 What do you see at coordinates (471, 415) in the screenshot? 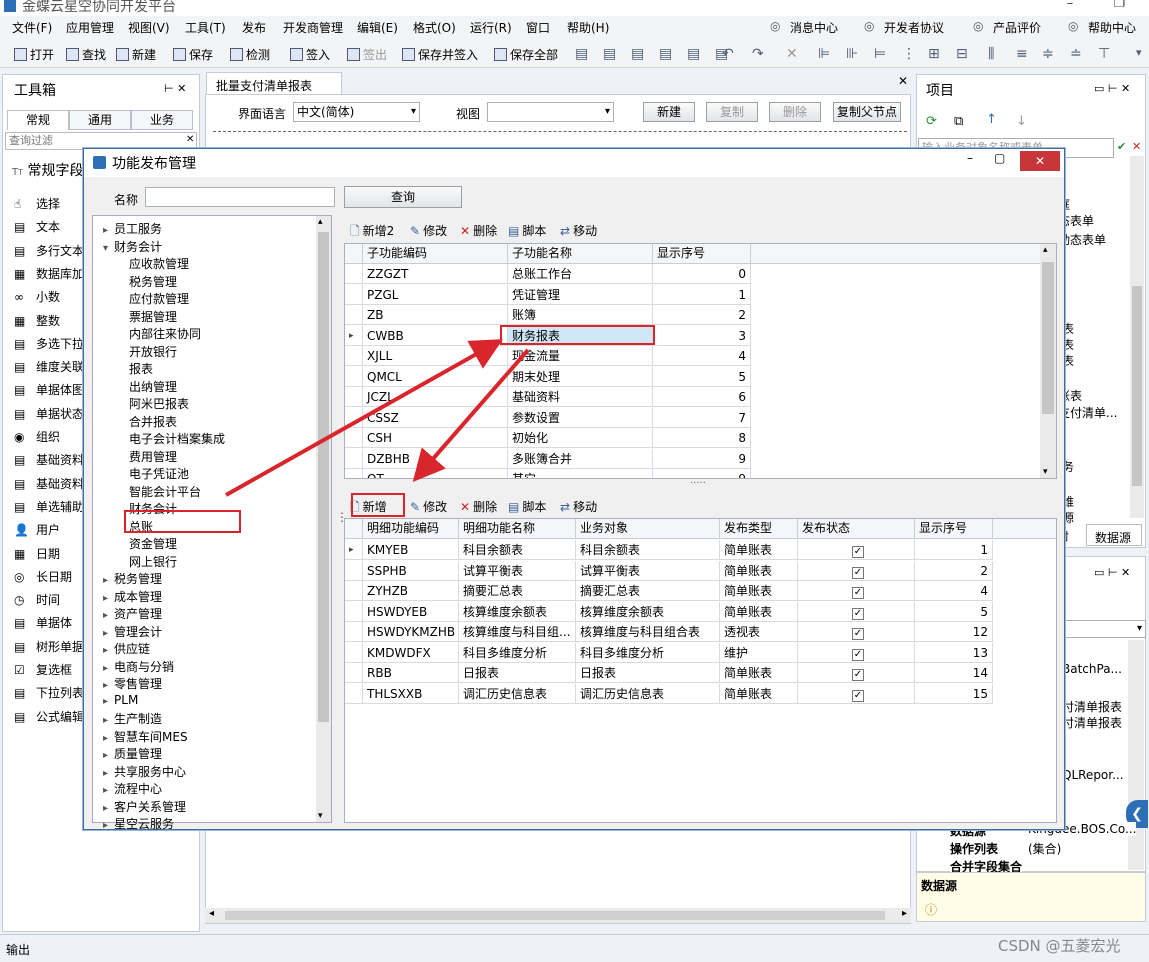
I see `arrow-report-to-new` at bounding box center [471, 415].